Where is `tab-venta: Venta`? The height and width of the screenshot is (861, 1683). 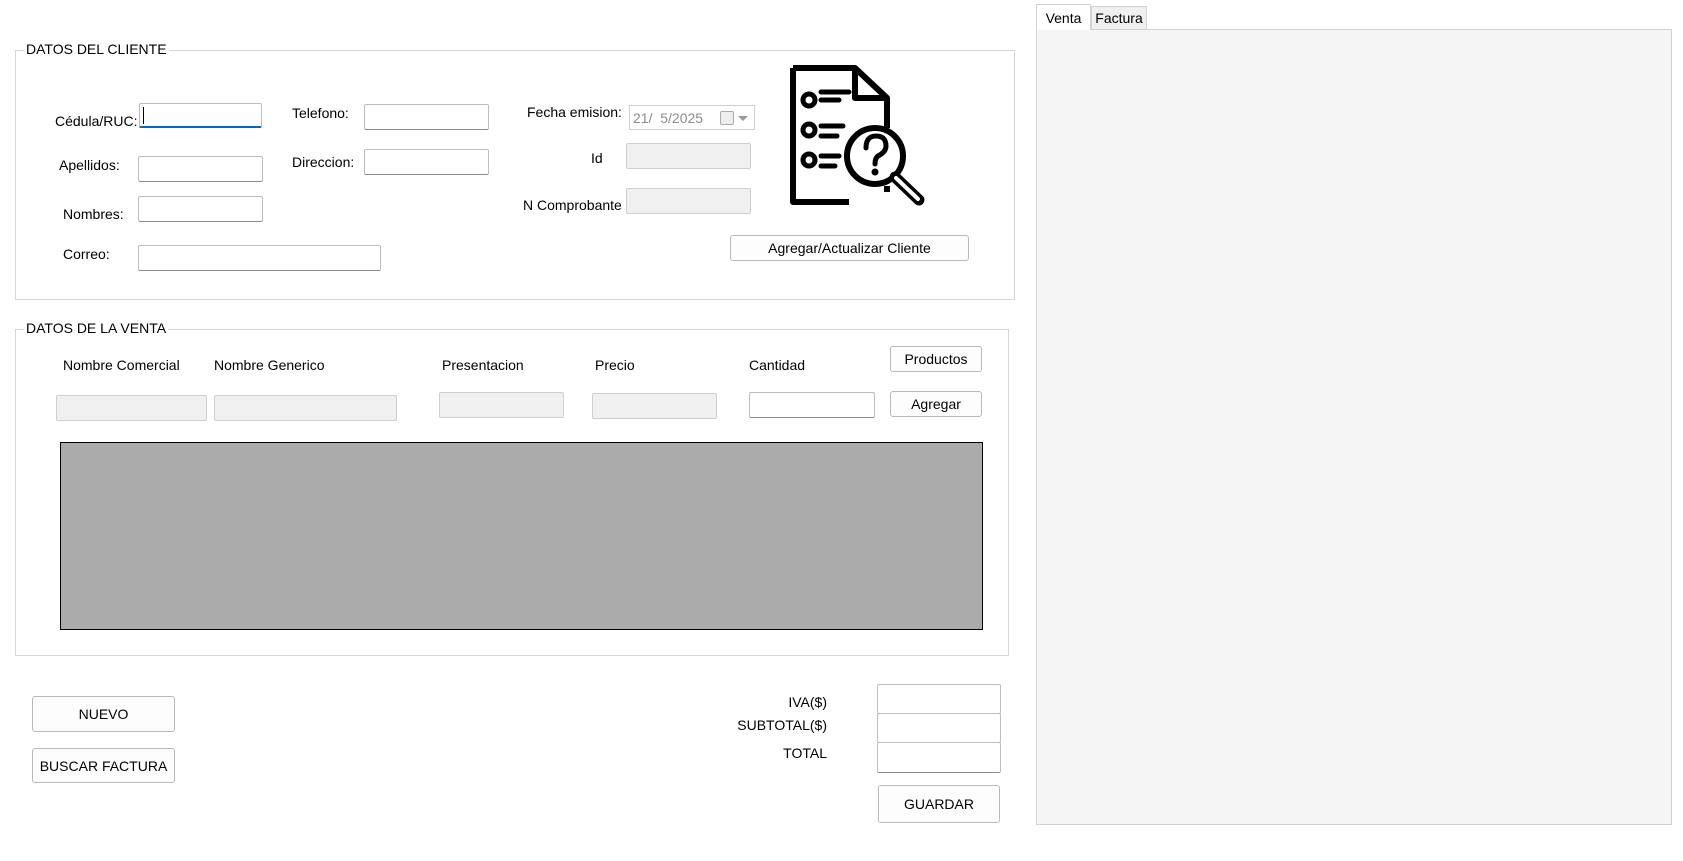 tab-venta: Venta is located at coordinates (1063, 17).